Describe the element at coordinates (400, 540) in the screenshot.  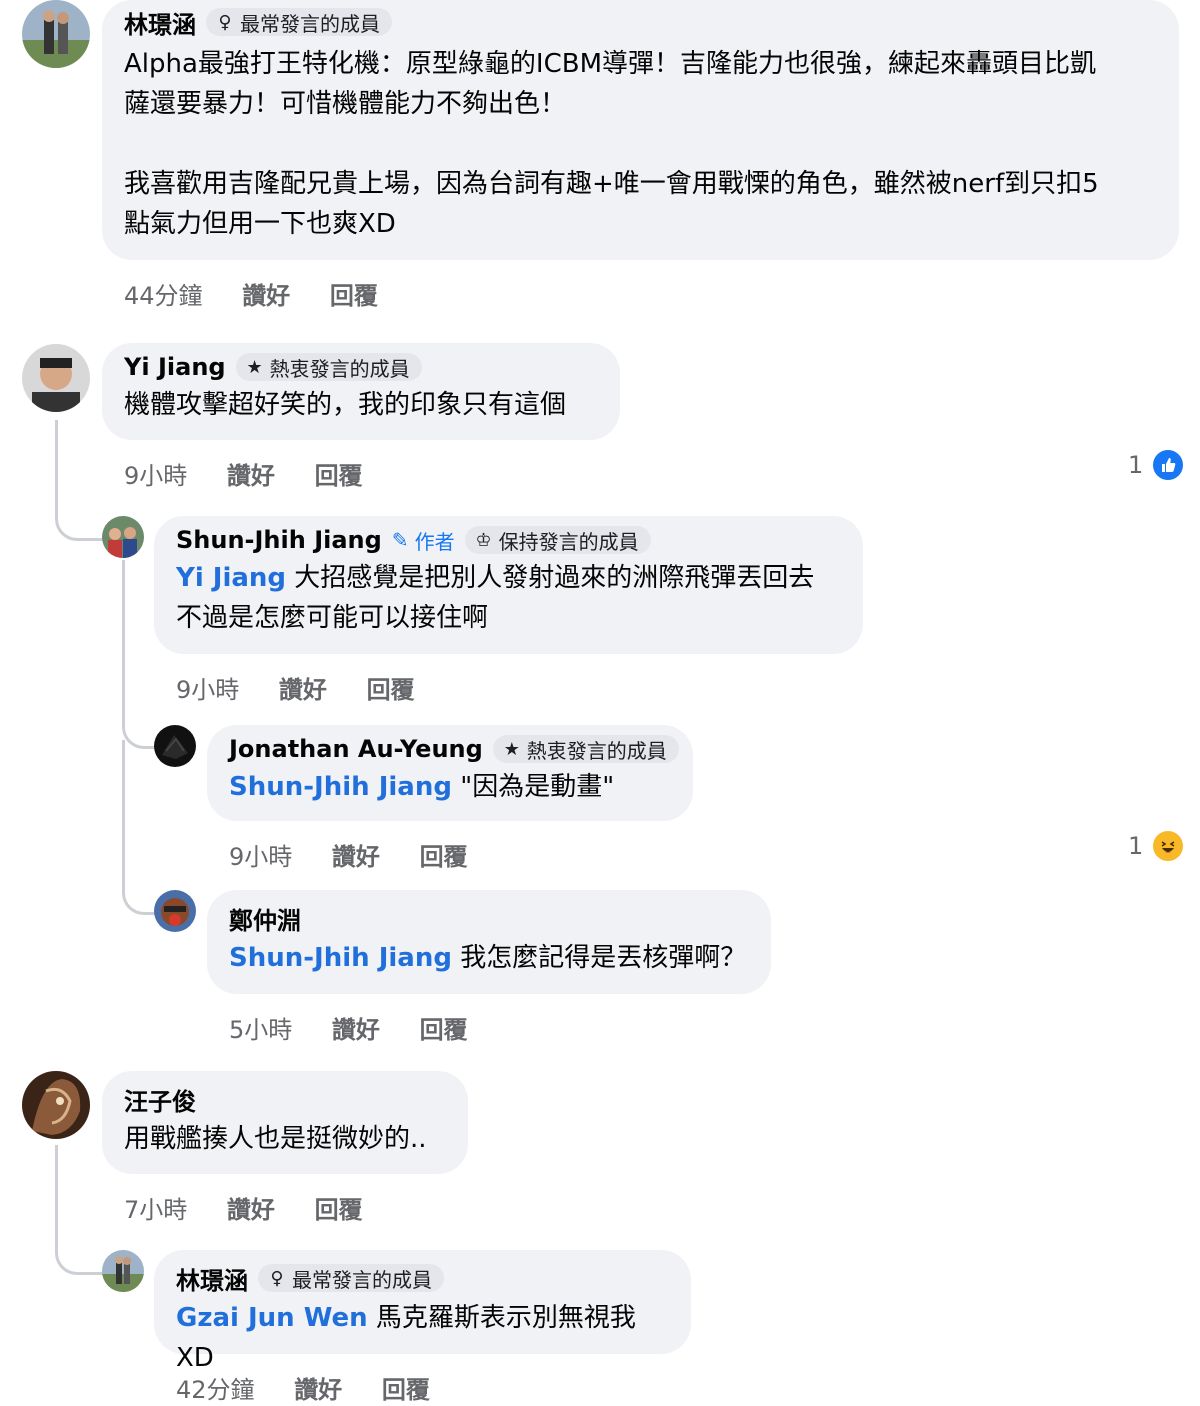
I see `pencil-icon: ✎` at that location.